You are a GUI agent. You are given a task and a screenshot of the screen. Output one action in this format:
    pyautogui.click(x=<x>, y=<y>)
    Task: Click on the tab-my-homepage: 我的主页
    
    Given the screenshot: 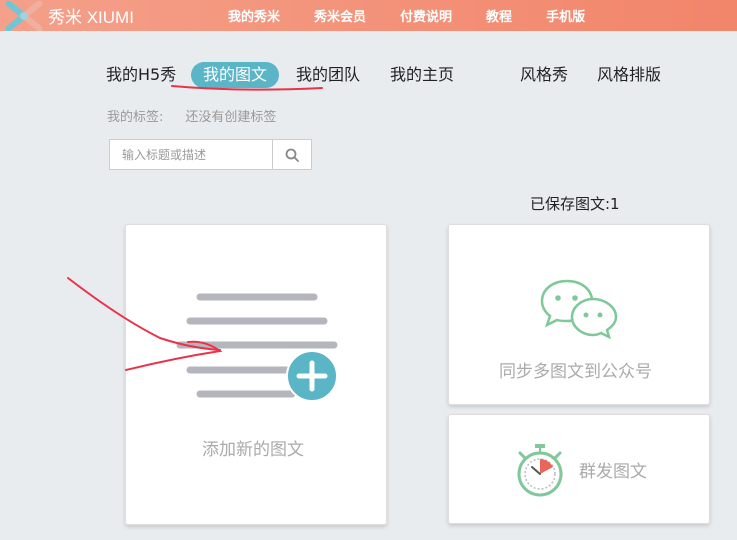 What is the action you would take?
    pyautogui.click(x=422, y=75)
    